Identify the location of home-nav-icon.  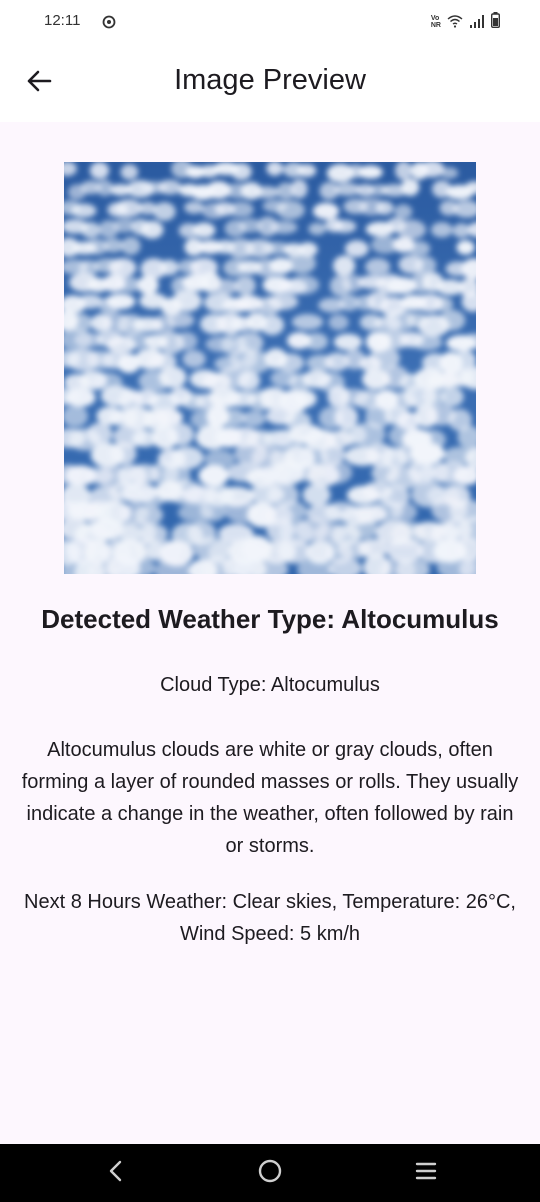
(270, 1173).